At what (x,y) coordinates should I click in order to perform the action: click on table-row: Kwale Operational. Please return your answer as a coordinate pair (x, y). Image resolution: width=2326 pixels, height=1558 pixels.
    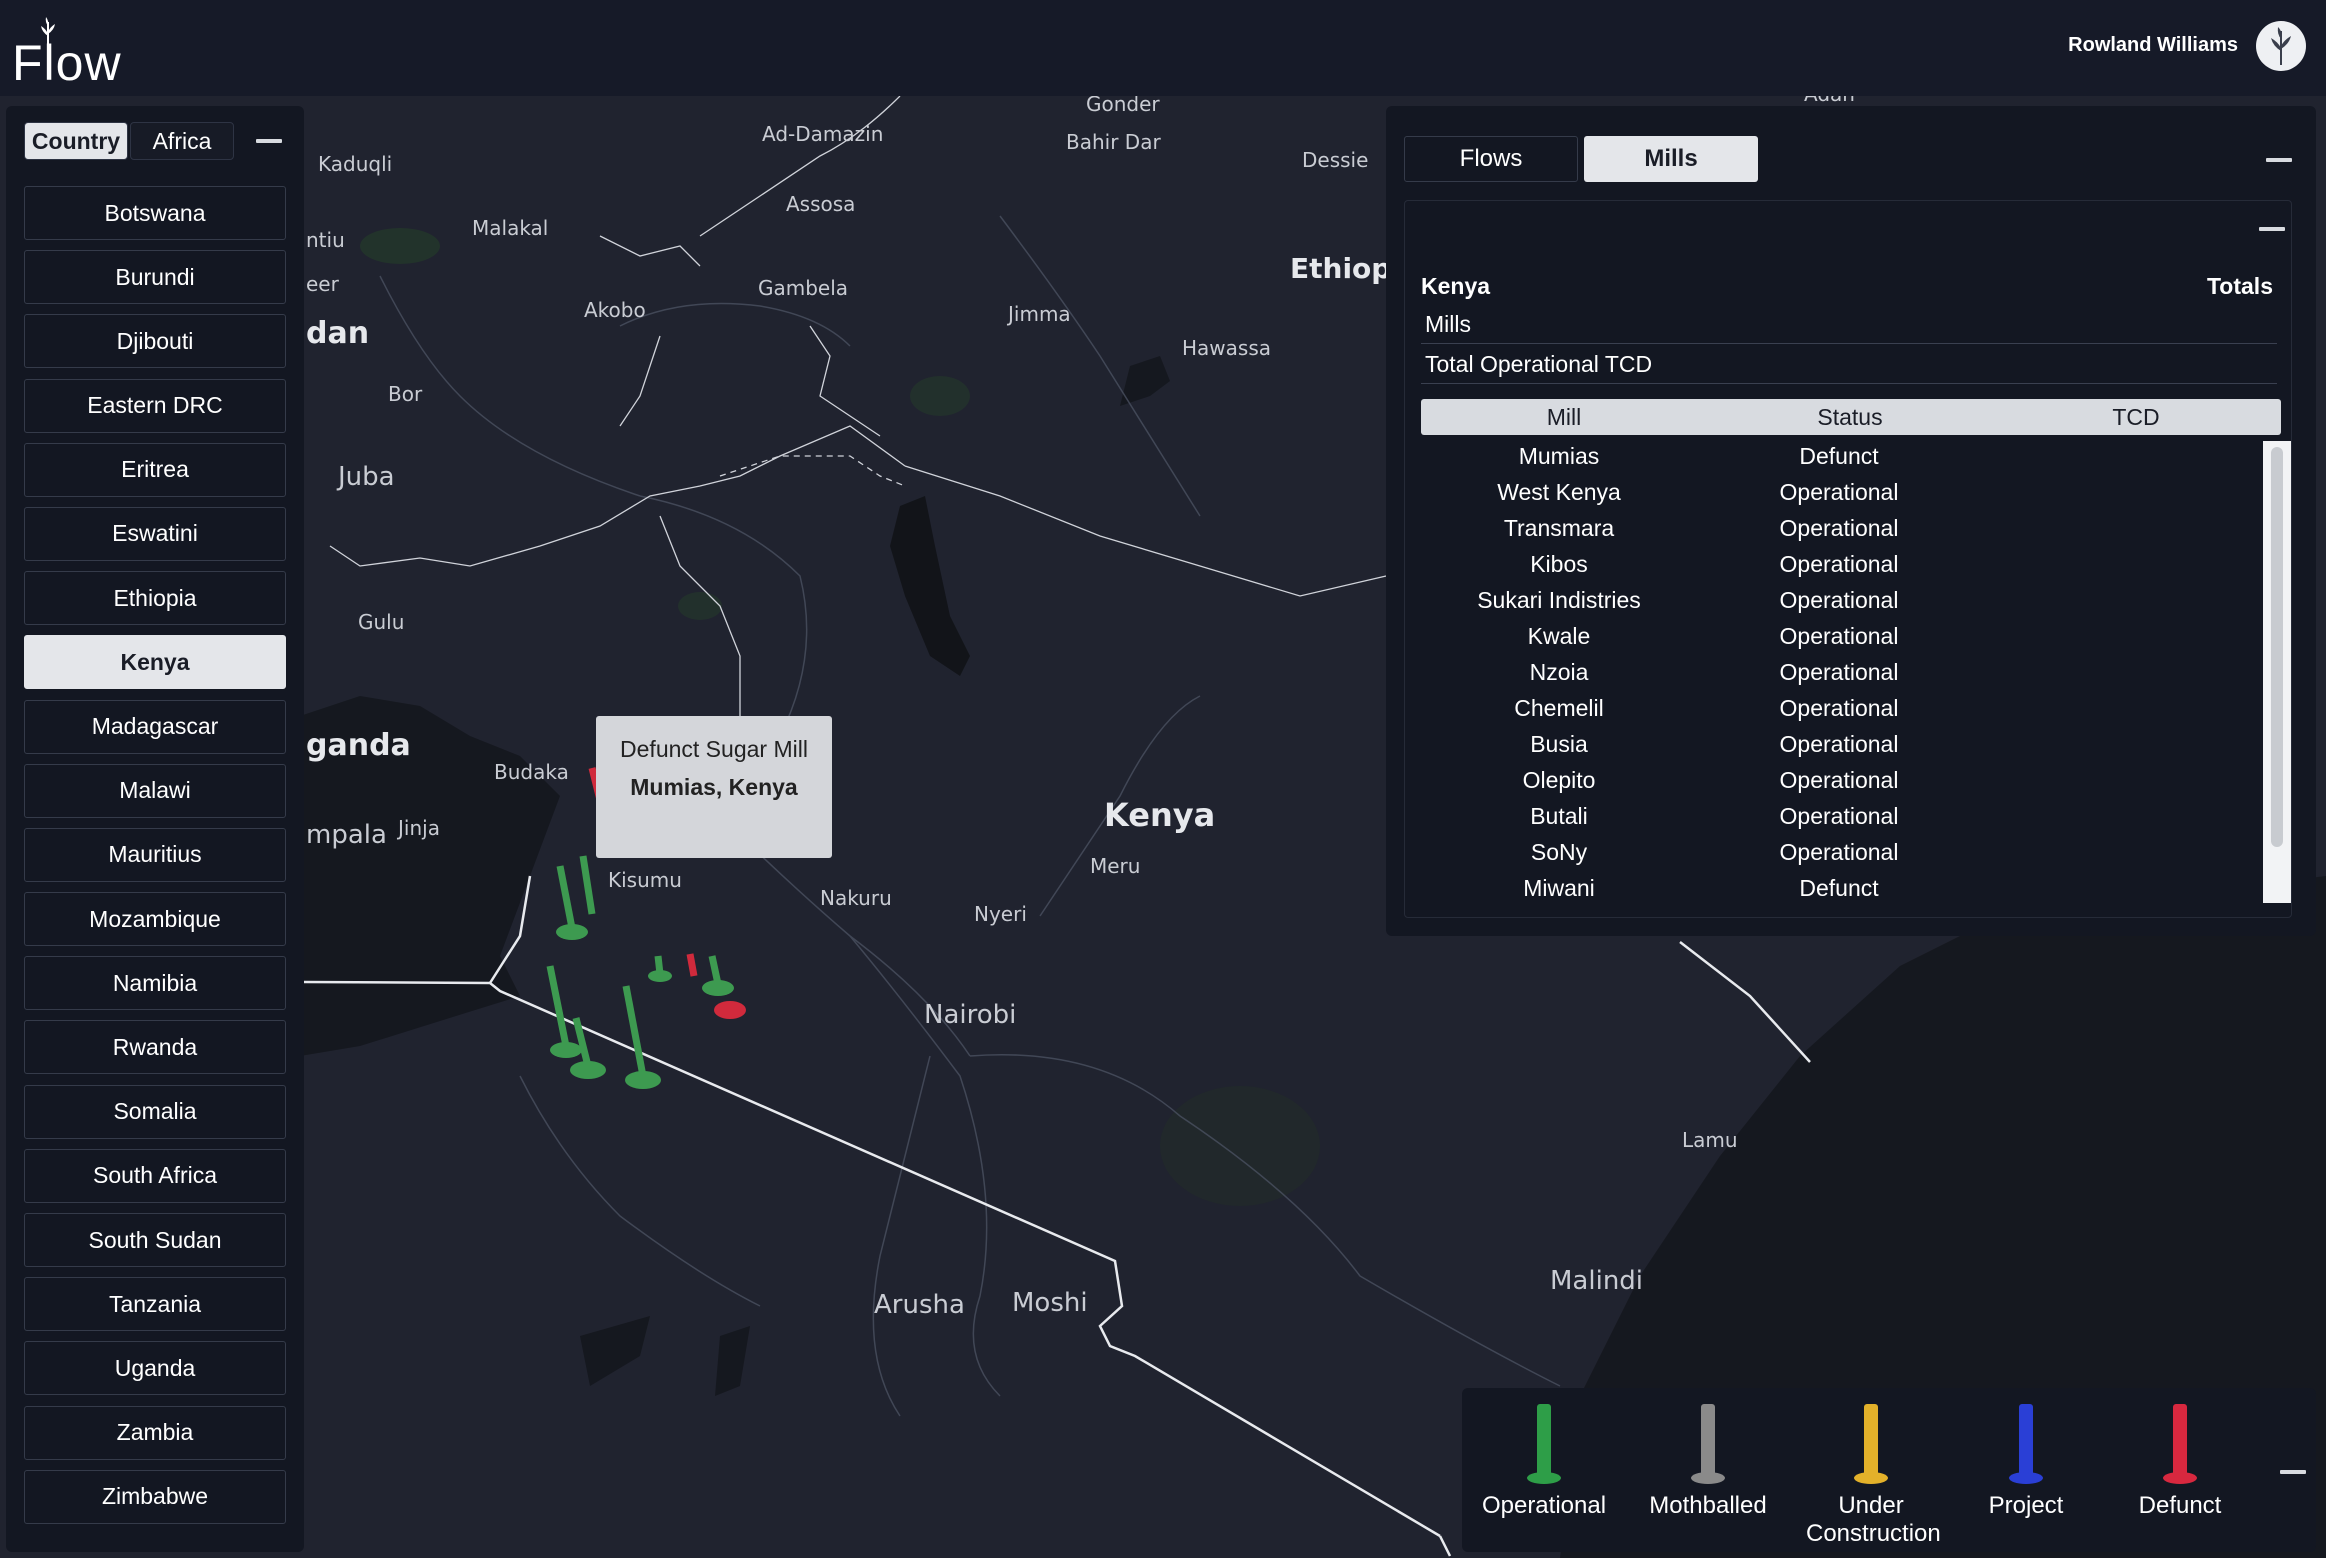
    Looking at the image, I should click on (1841, 637).